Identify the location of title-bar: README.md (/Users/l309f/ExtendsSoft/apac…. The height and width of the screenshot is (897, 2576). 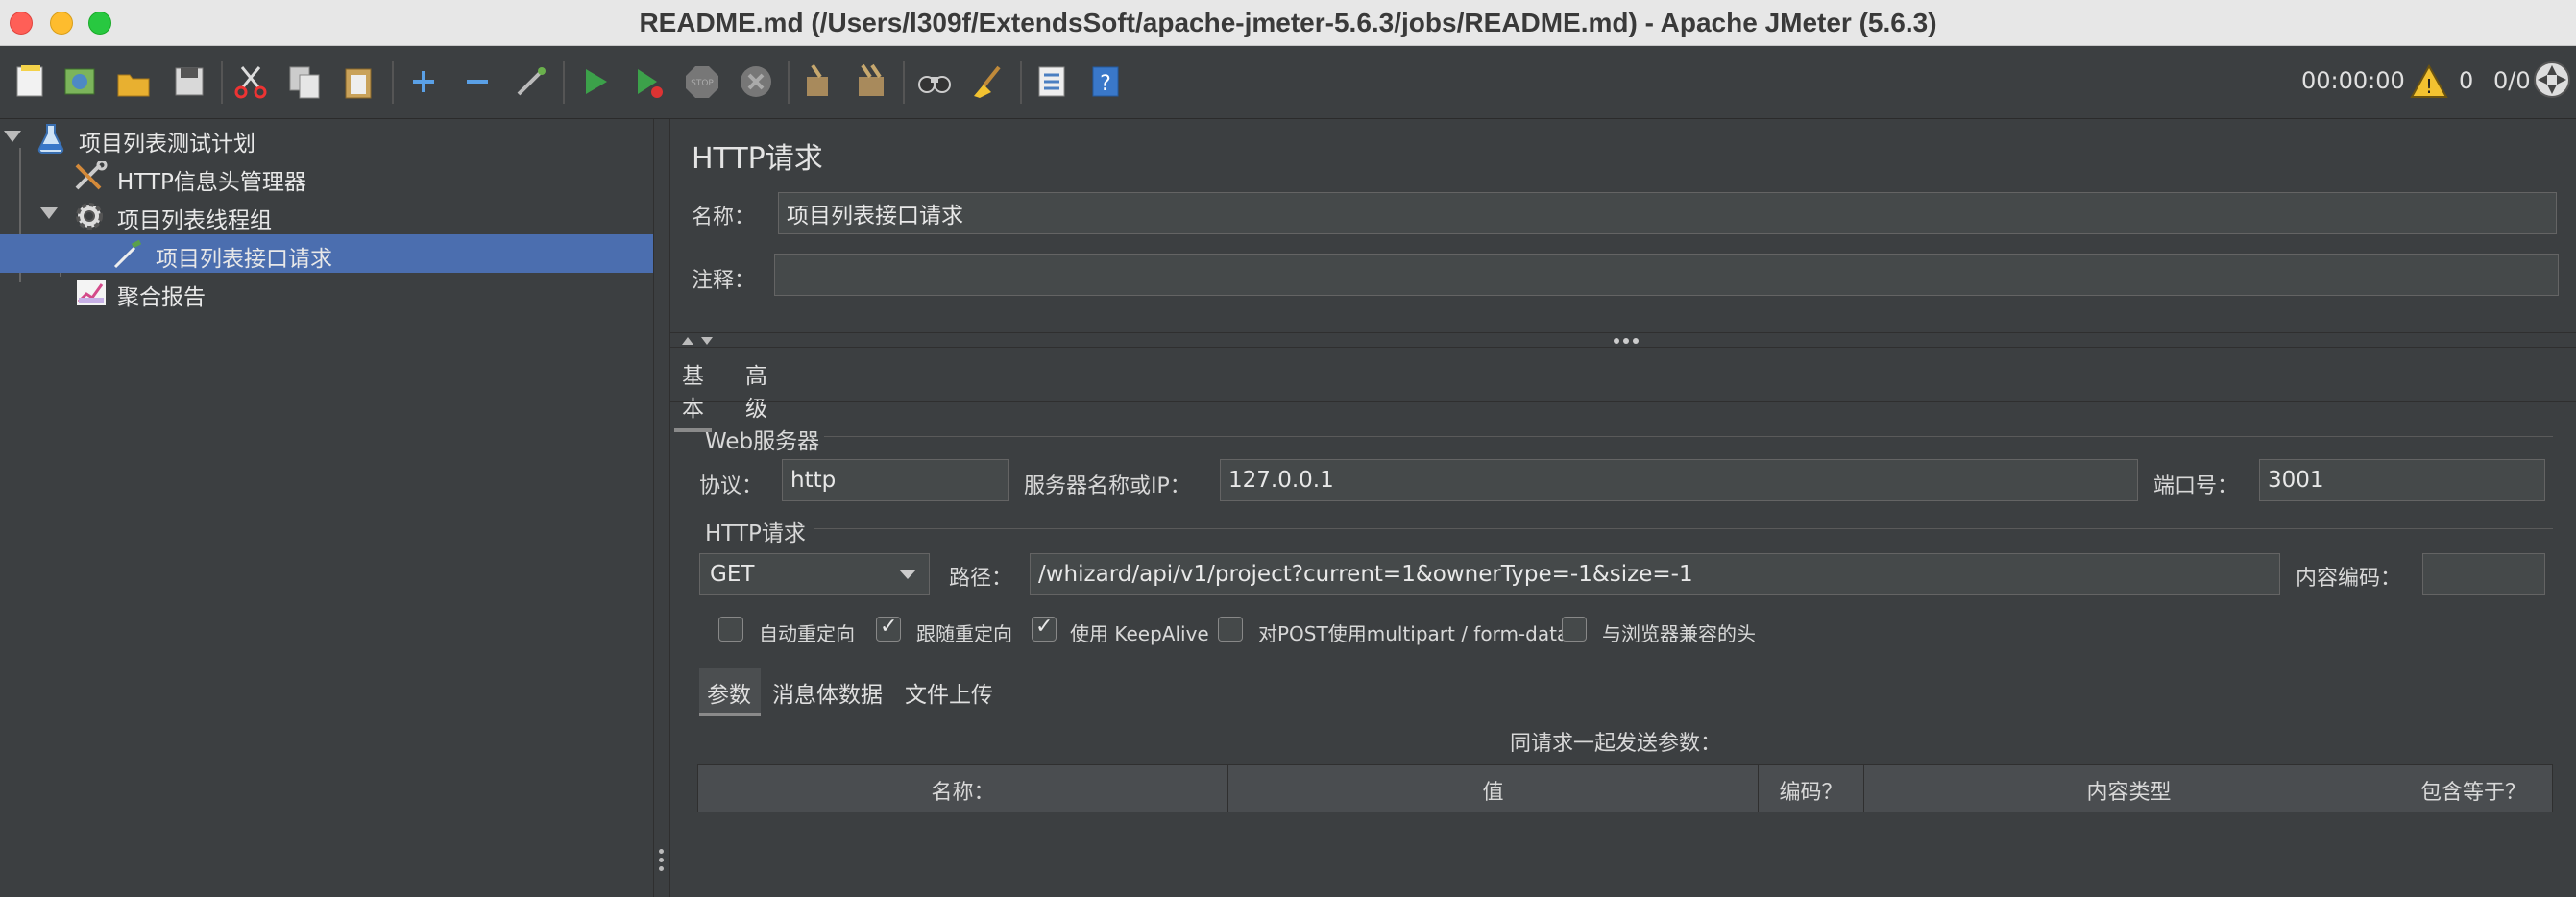
(1288, 23).